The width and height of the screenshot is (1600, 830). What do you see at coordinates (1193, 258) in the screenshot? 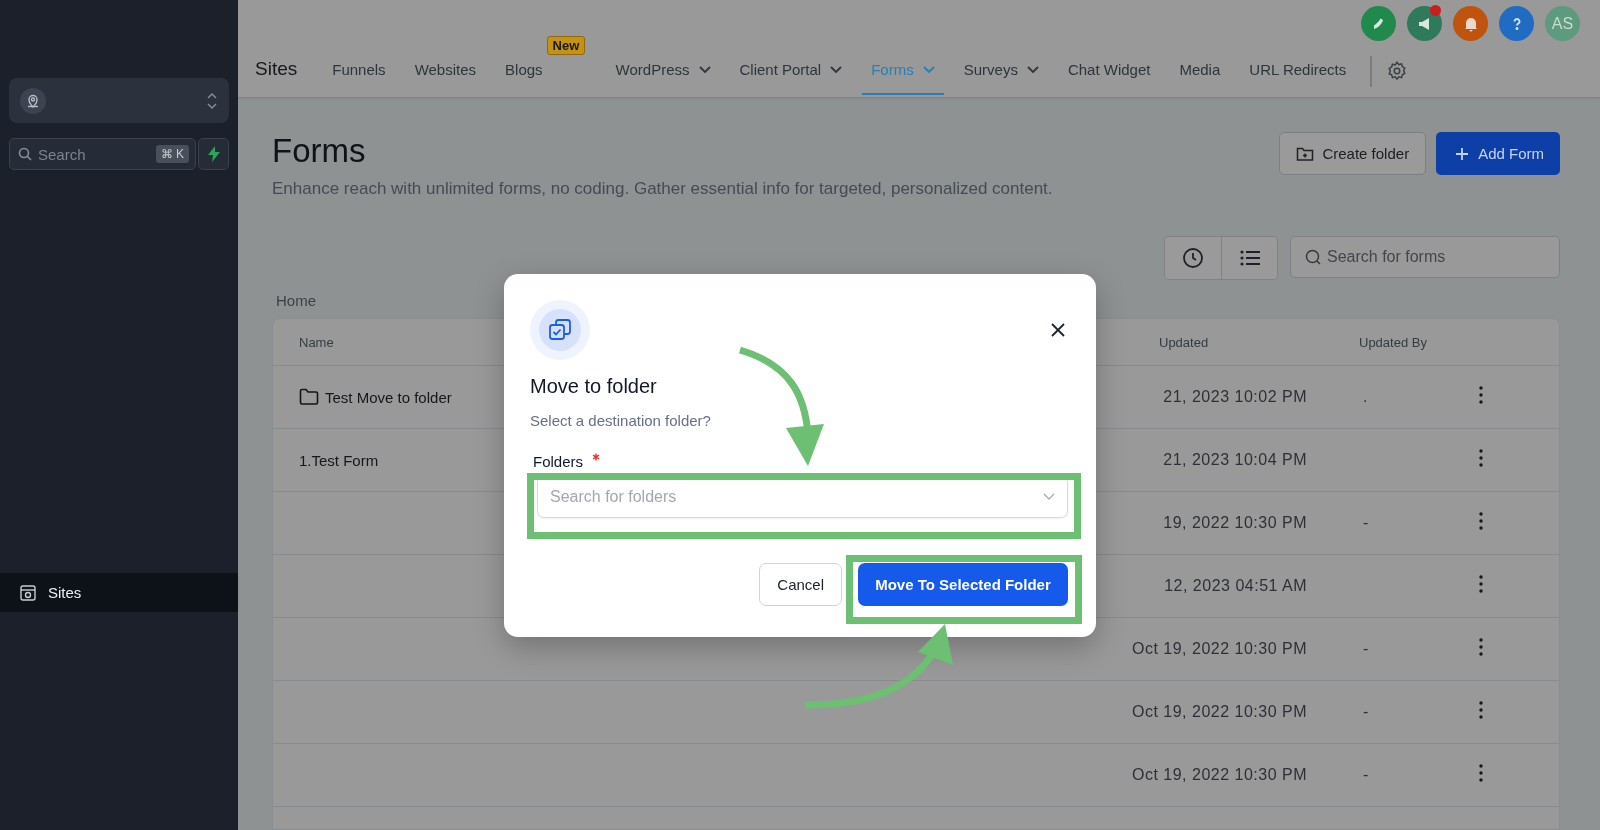
I see `clock-icon` at bounding box center [1193, 258].